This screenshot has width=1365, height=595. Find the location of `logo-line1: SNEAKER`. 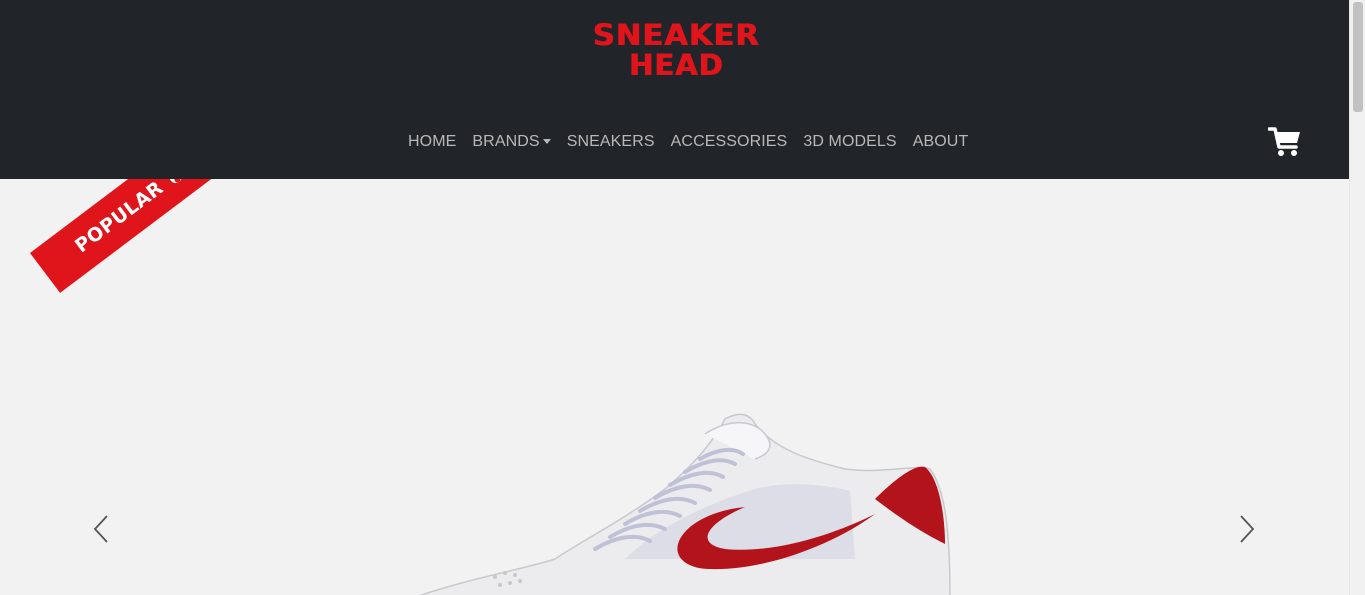

logo-line1: SNEAKER is located at coordinates (676, 35).